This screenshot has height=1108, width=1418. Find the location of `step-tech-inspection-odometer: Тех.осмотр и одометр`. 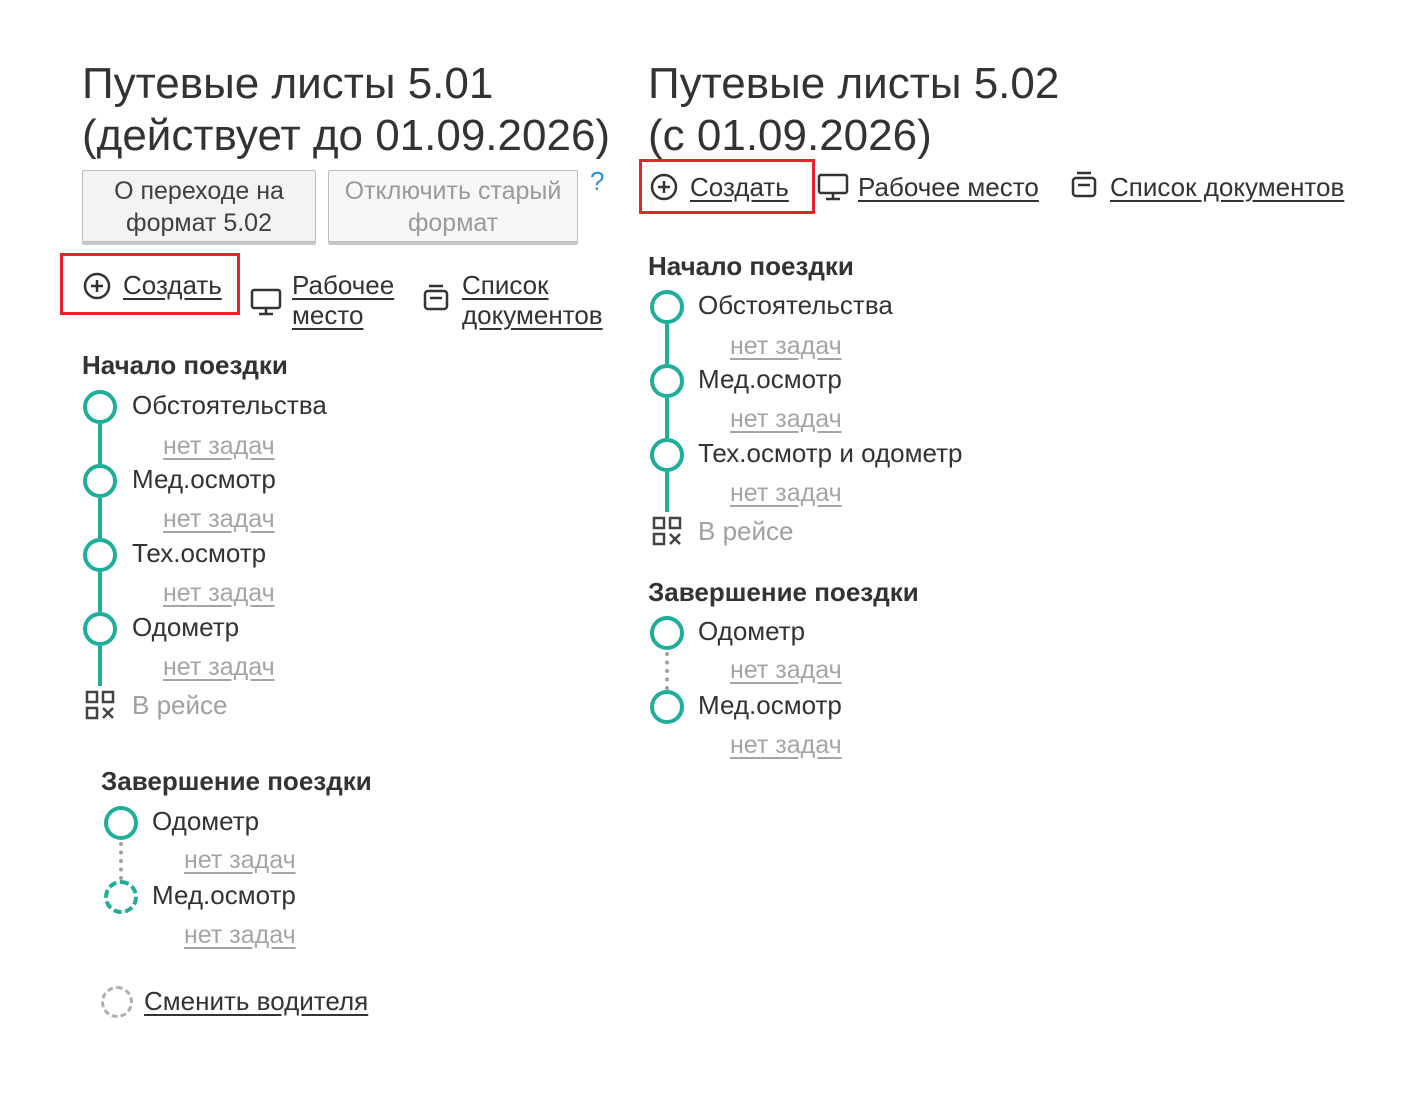

step-tech-inspection-odometer: Тех.осмотр и одометр is located at coordinates (830, 453).